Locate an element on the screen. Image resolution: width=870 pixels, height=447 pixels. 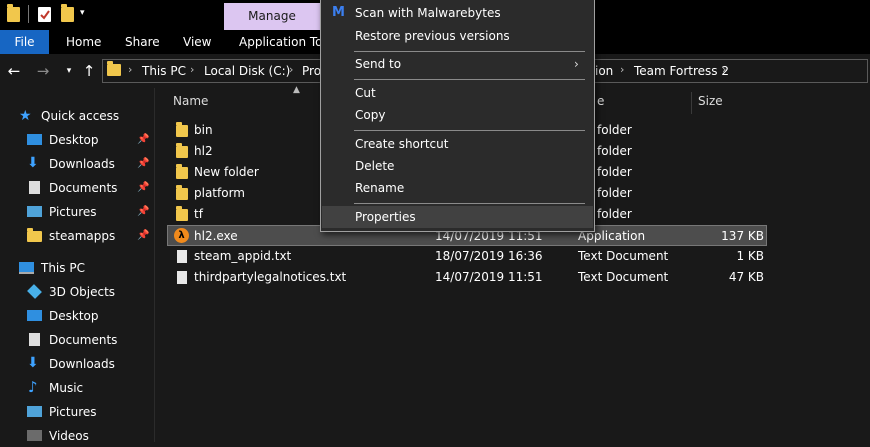
new-folder-icon is located at coordinates (67, 13).